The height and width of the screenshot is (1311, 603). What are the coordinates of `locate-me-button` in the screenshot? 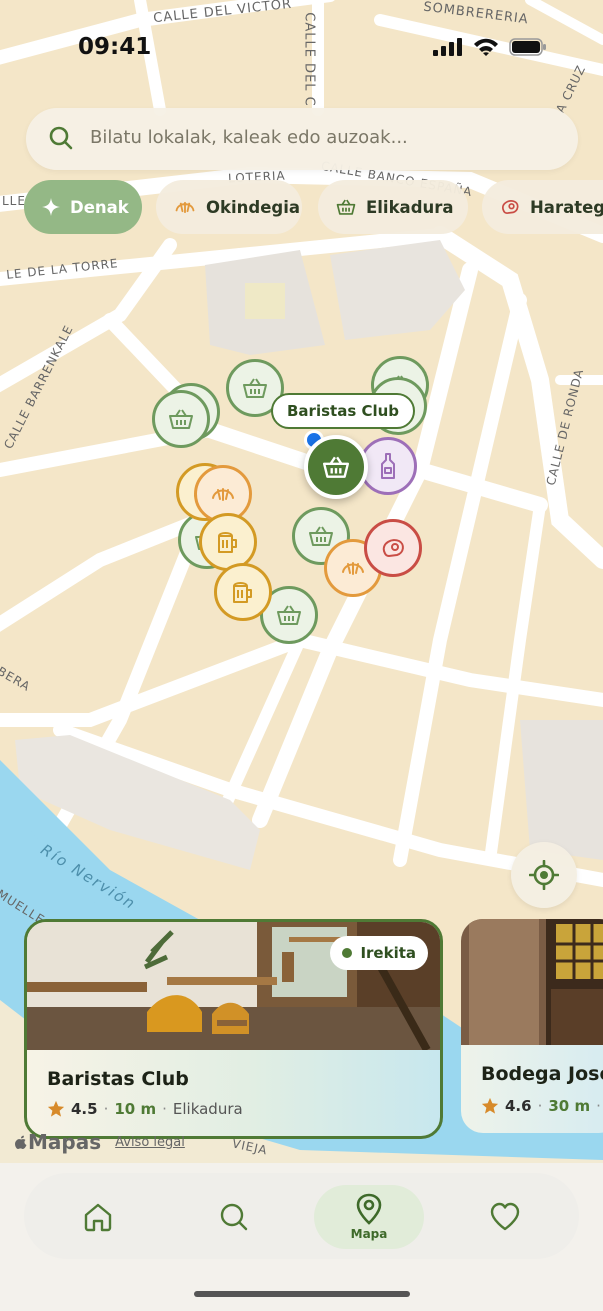 It's located at (544, 875).